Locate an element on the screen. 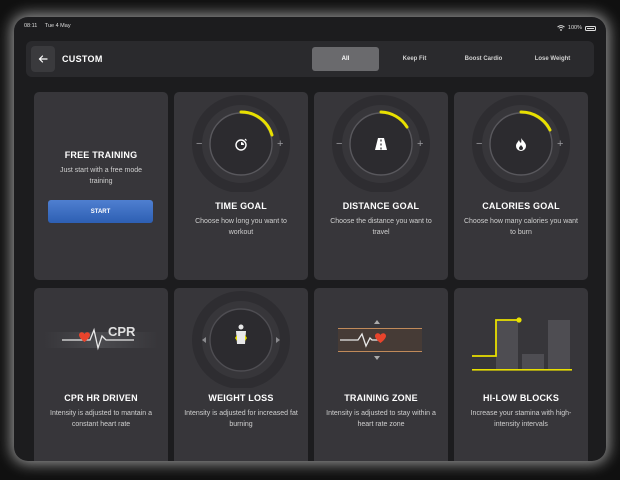 The height and width of the screenshot is (480, 620). status-date: Tue 4 May is located at coordinates (57, 26).